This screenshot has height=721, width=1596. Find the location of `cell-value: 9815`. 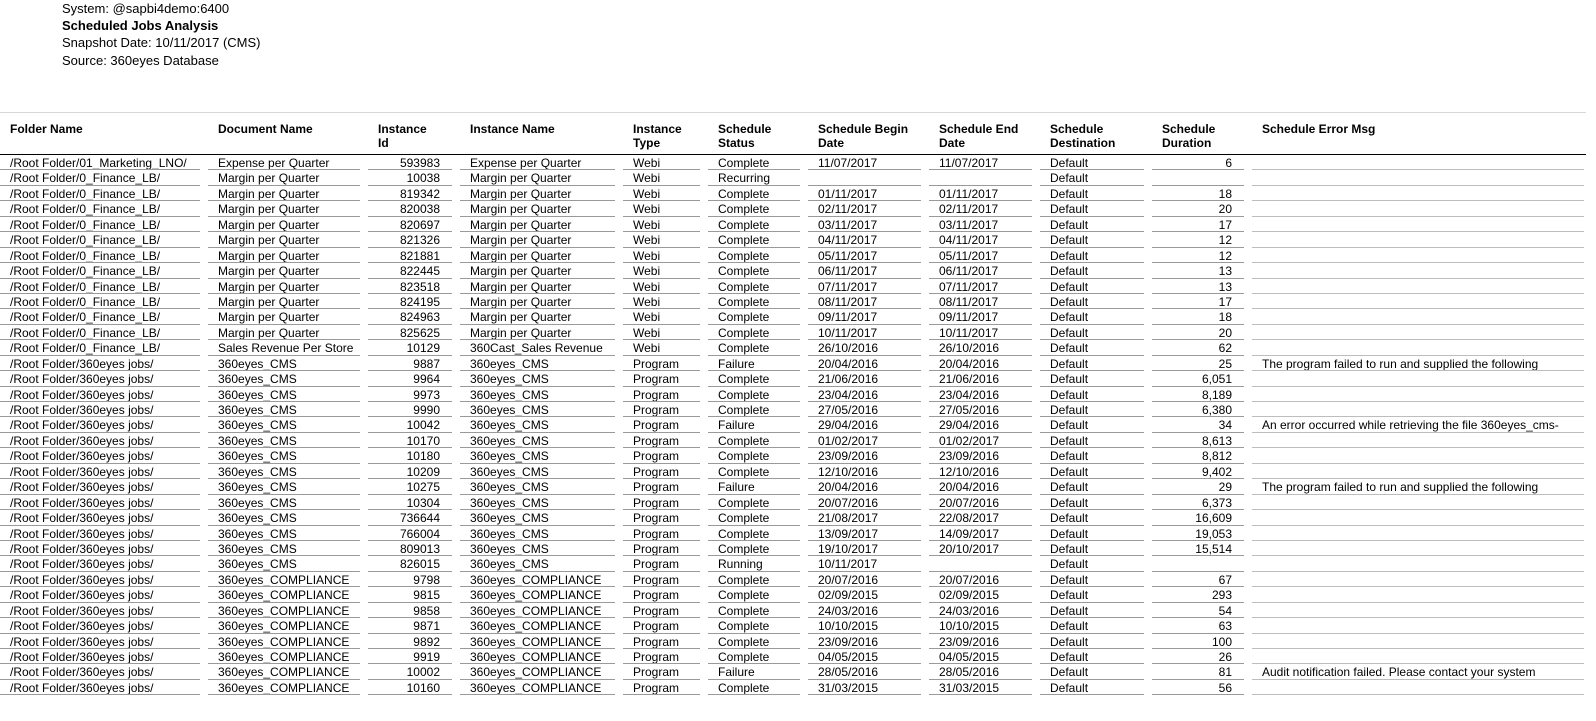

cell-value: 9815 is located at coordinates (410, 595).